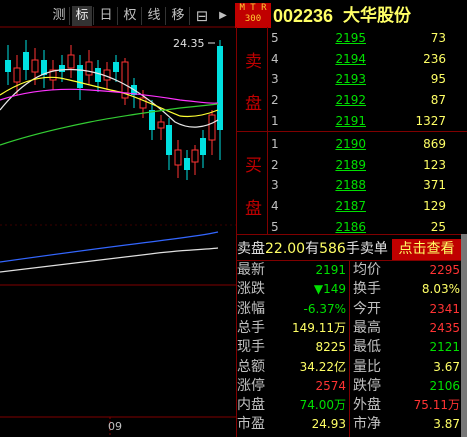 The height and width of the screenshot is (437, 467). I want to click on stat-value: 74.00万, so click(322, 405).